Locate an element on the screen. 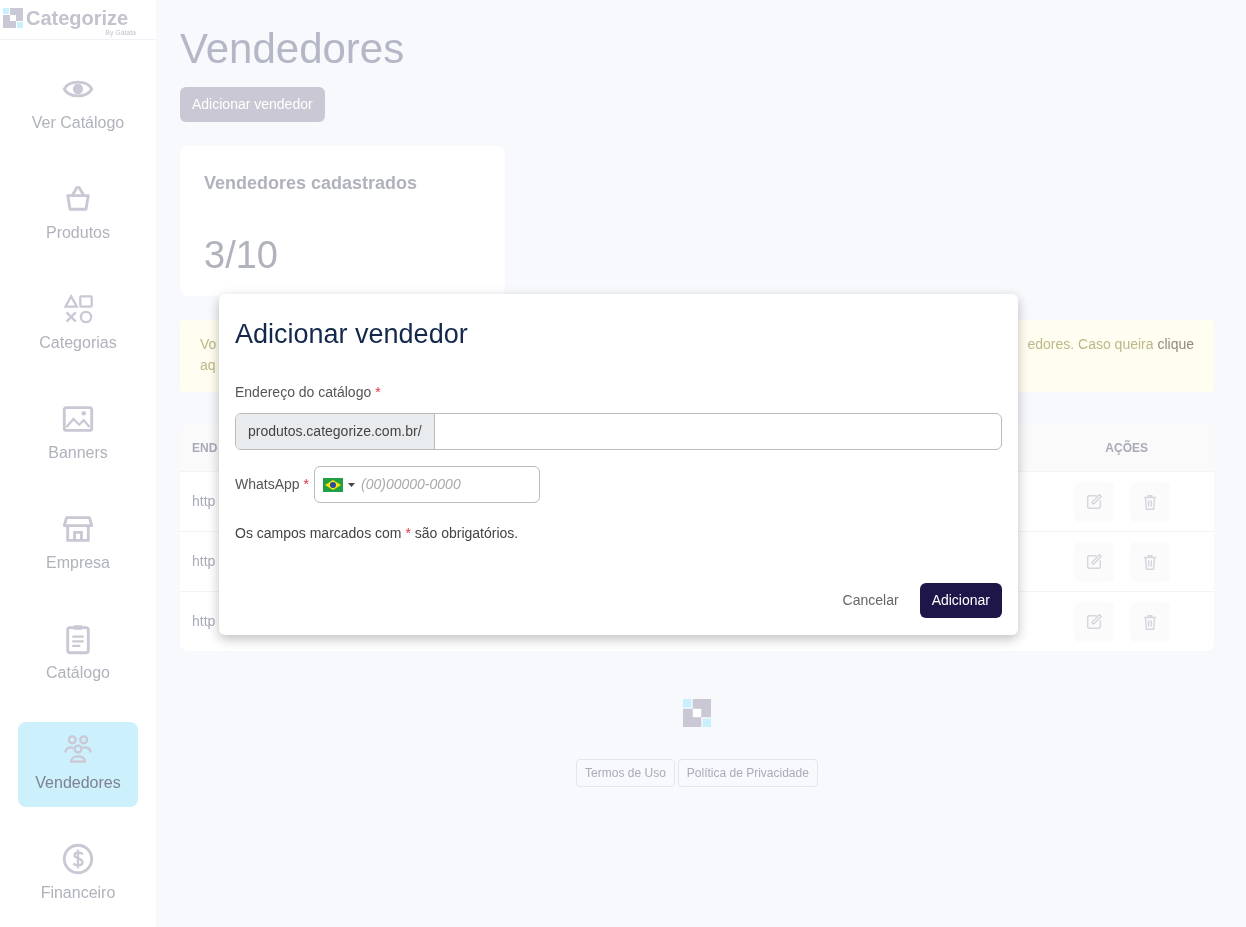  alert-text: Vo is located at coordinates (208, 344).